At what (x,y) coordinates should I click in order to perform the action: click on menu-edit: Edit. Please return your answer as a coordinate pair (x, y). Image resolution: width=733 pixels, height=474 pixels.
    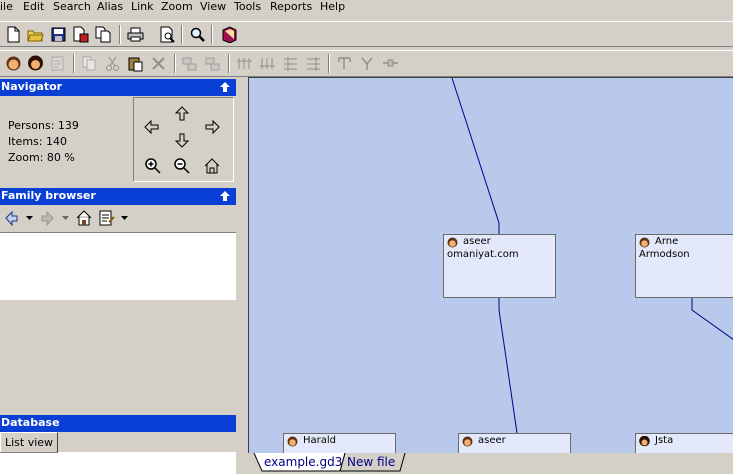
    Looking at the image, I should click on (33, 7).